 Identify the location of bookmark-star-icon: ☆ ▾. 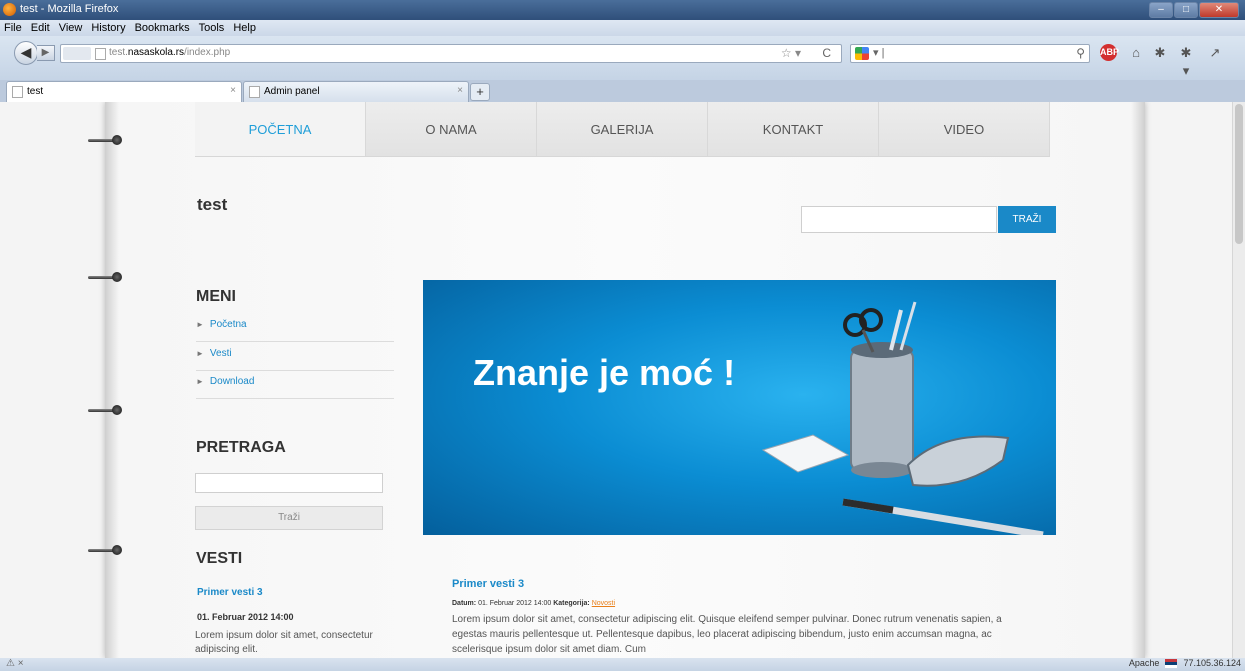
(791, 53).